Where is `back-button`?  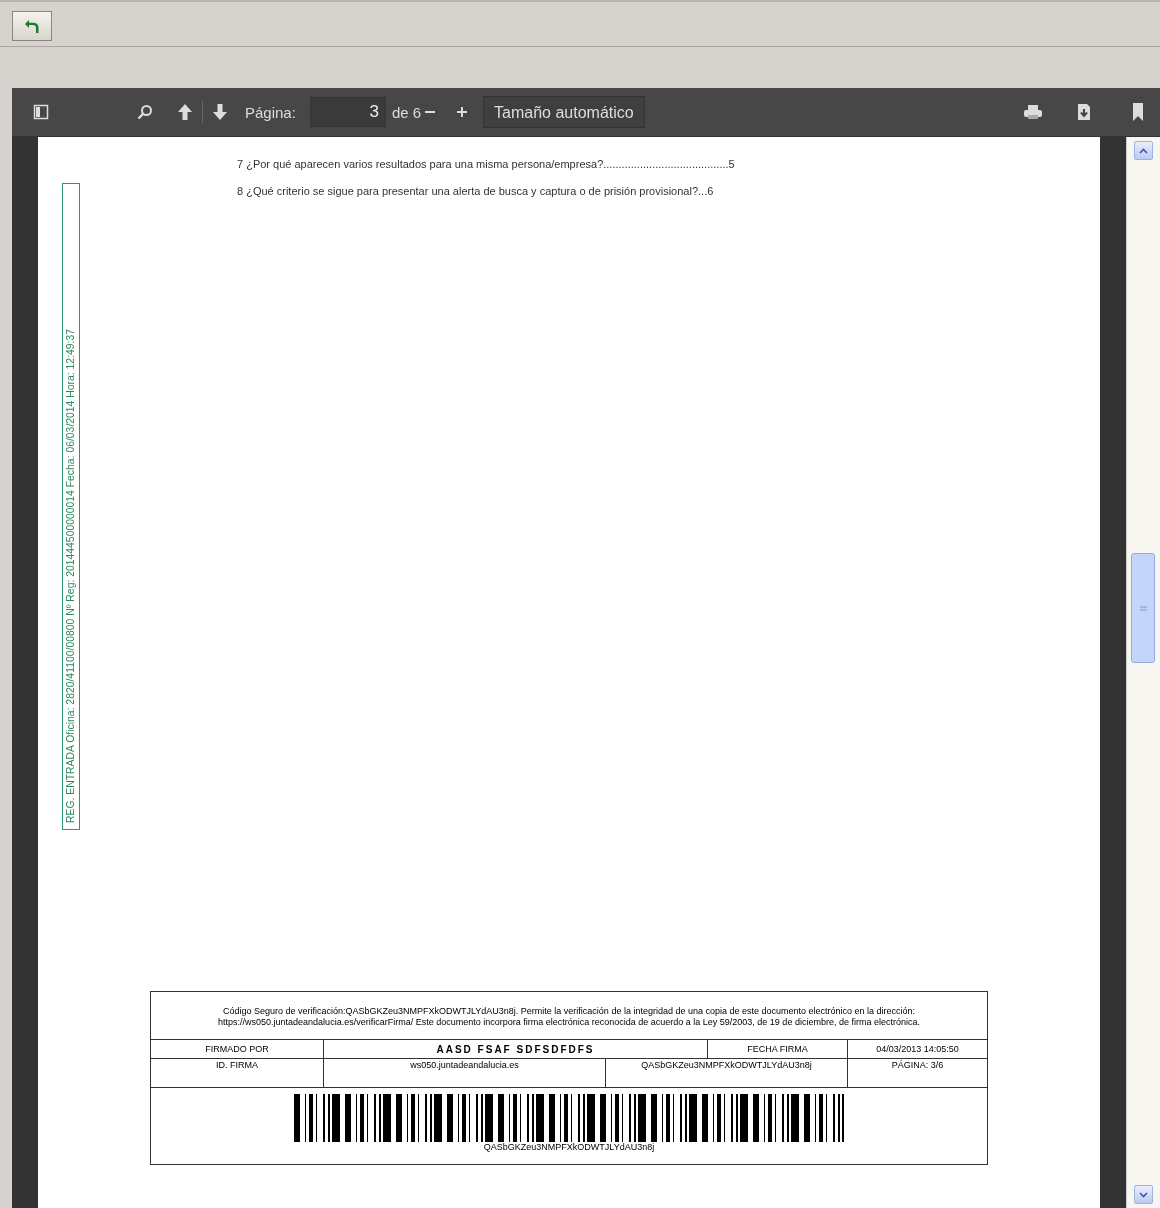
back-button is located at coordinates (32, 26).